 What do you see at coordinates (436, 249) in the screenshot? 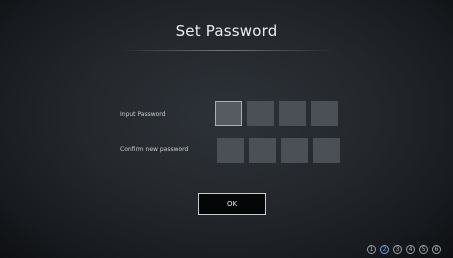
I see `step-6: 6` at bounding box center [436, 249].